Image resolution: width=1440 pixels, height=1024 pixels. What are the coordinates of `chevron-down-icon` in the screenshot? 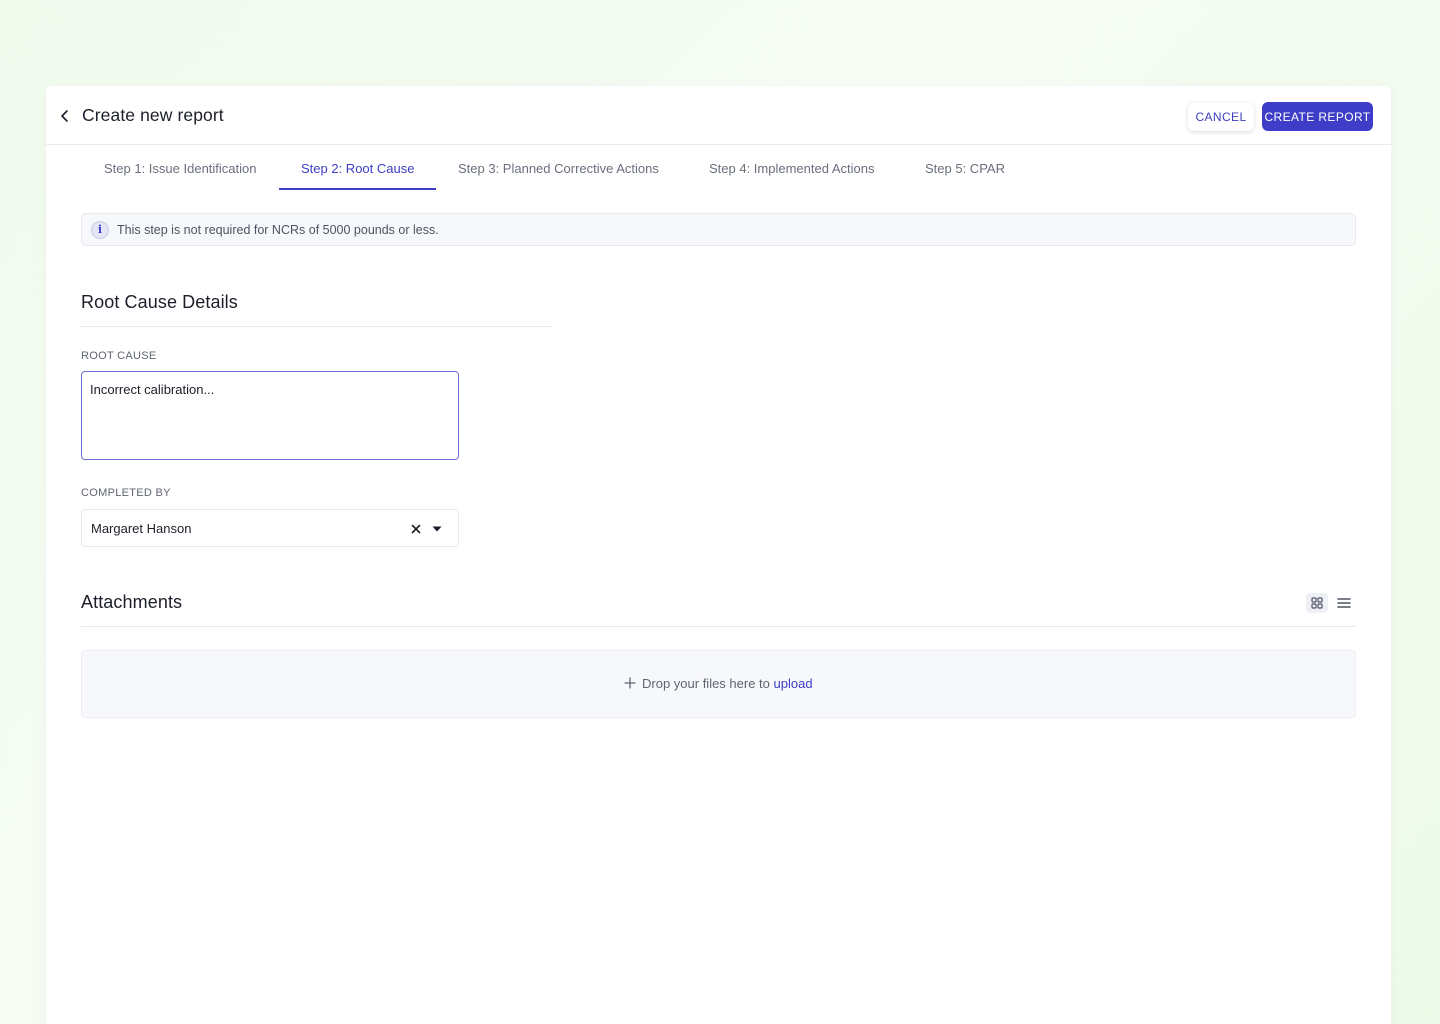 It's located at (437, 529).